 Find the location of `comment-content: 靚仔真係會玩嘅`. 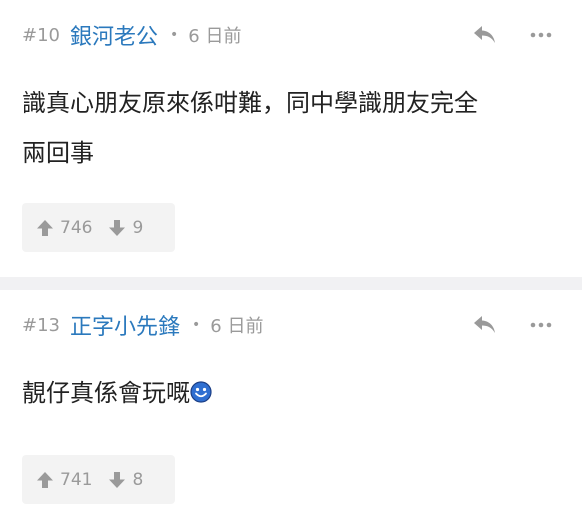

comment-content: 靚仔真係會玩嘅 is located at coordinates (291, 393).